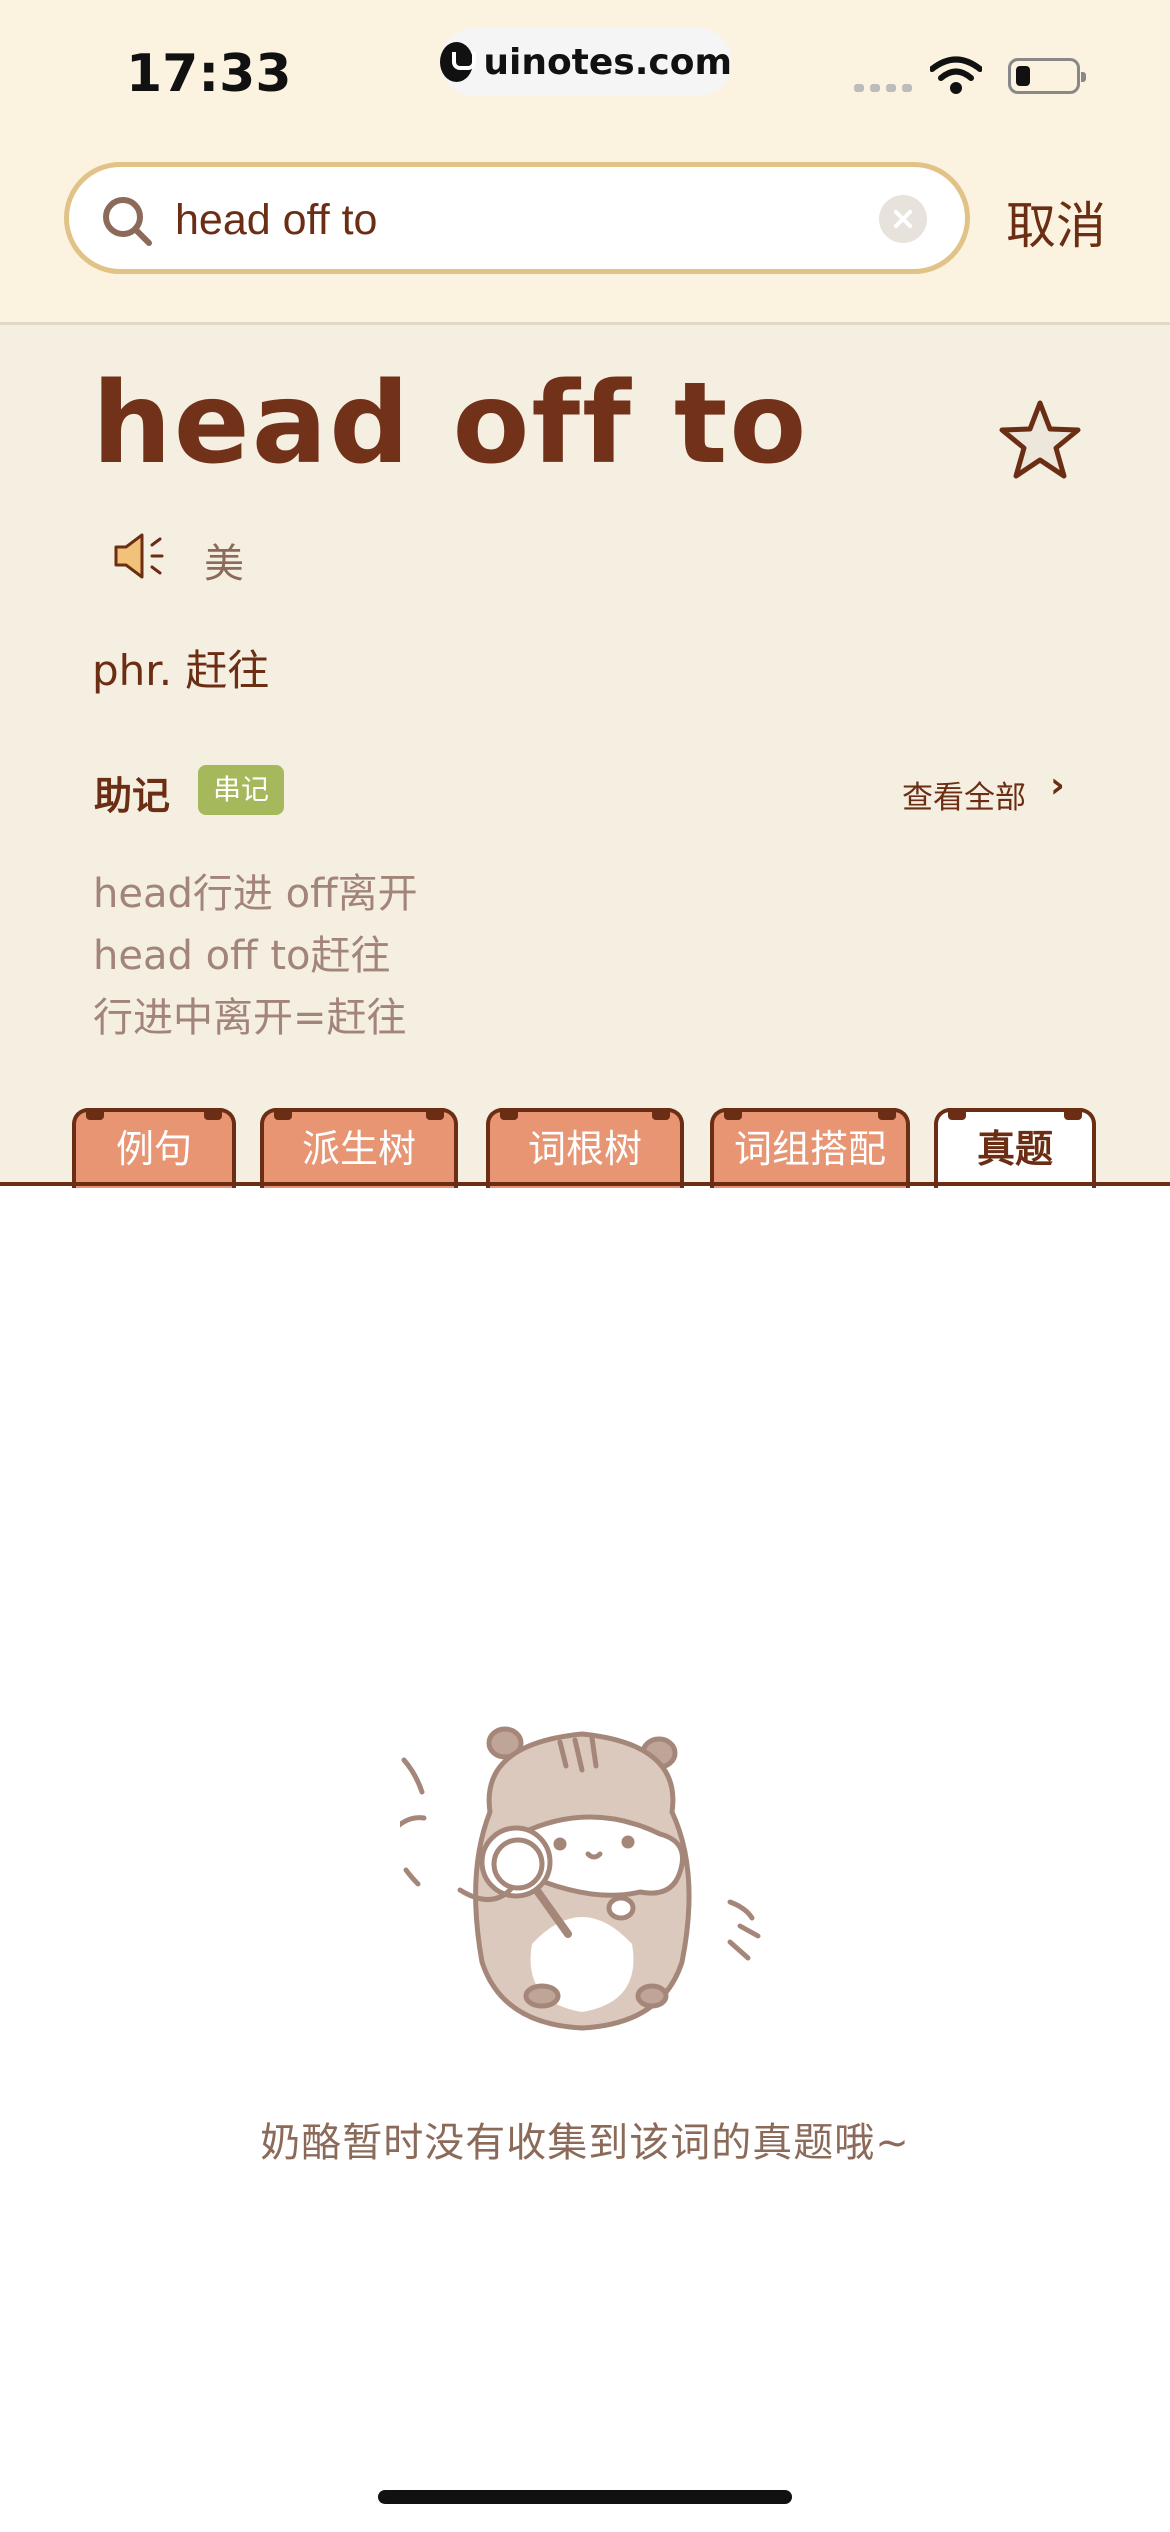 This screenshot has height=2532, width=1170. What do you see at coordinates (142, 556) in the screenshot?
I see `speaker-icon` at bounding box center [142, 556].